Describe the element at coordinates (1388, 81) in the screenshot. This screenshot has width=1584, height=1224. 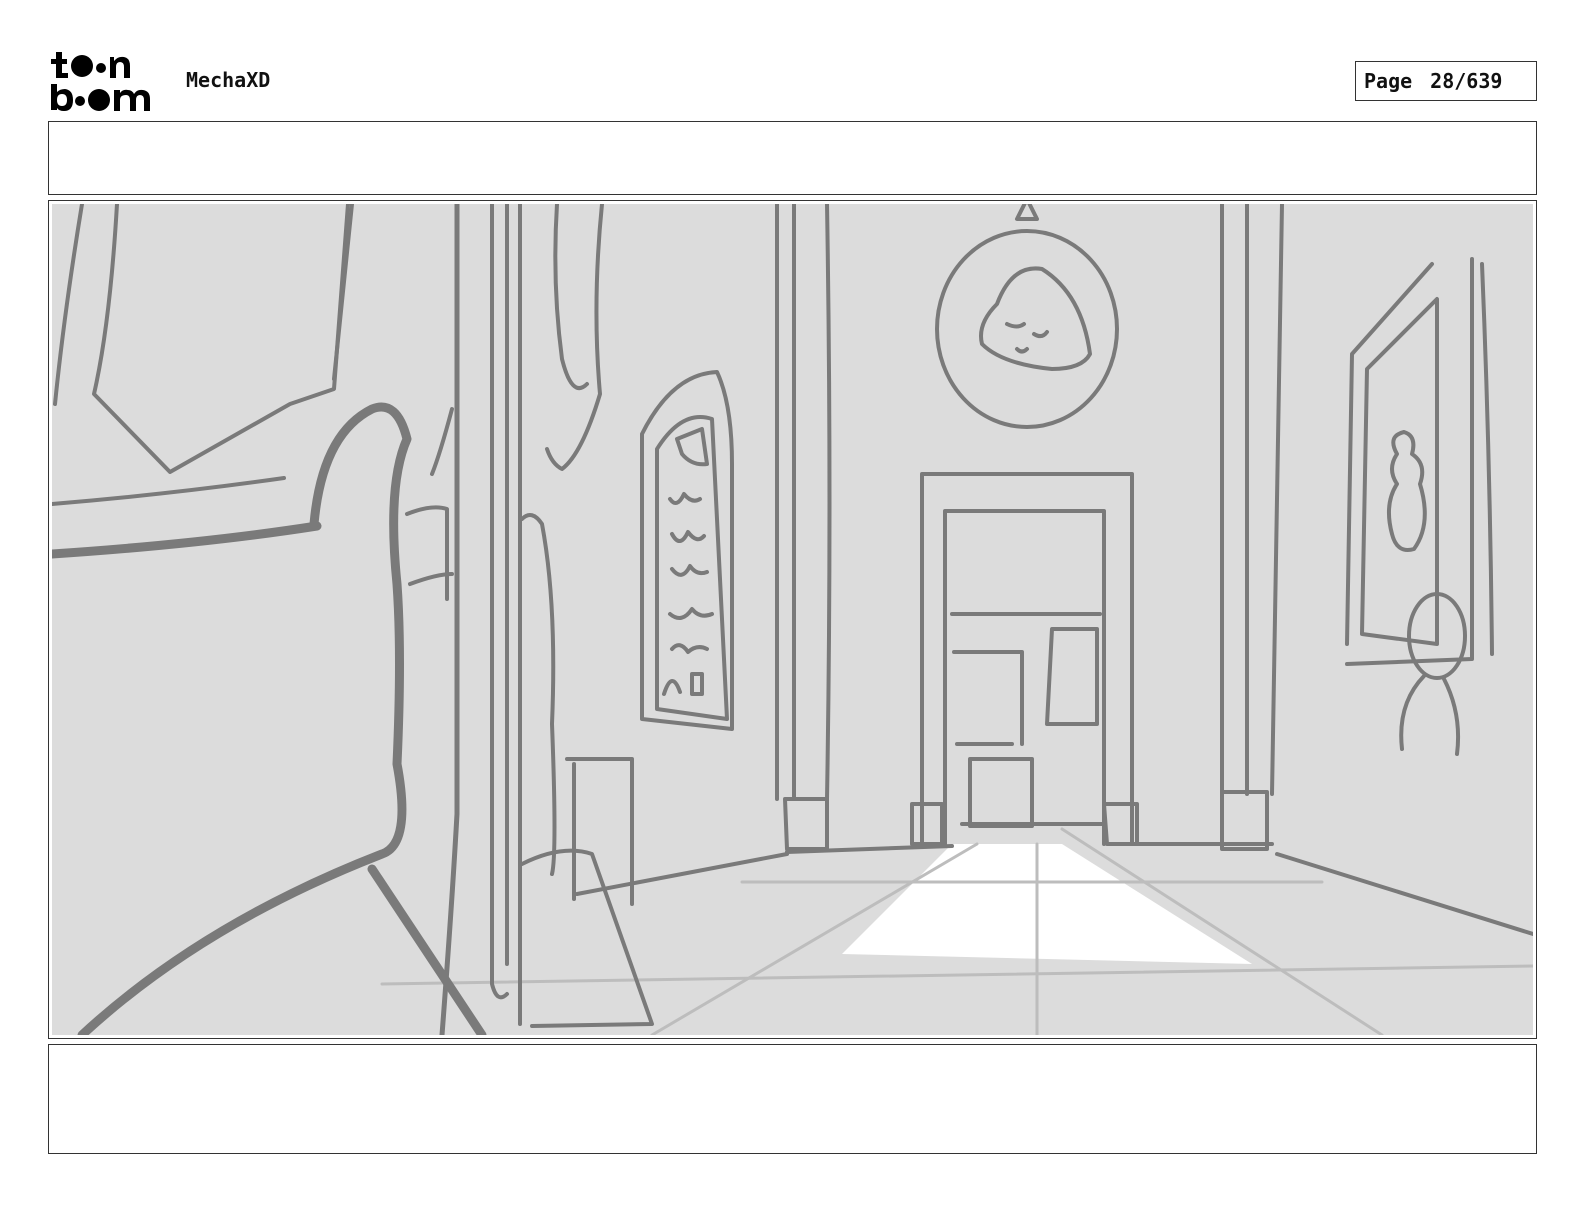
I see `page-label: Page` at that location.